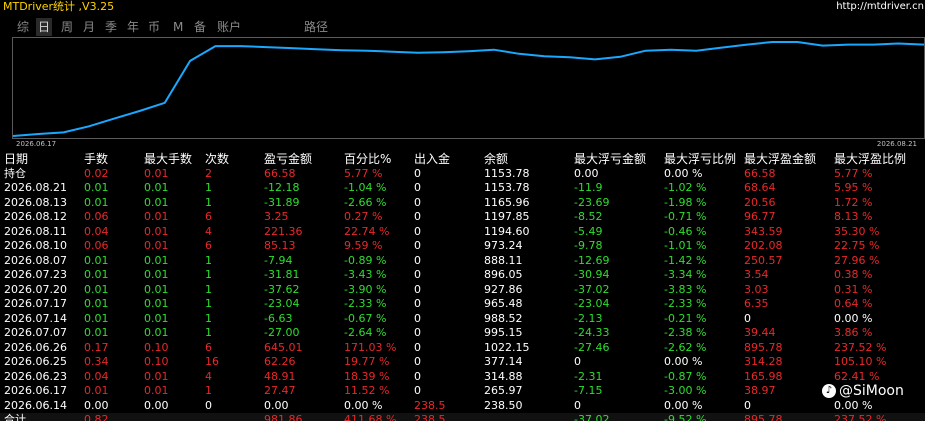  Describe the element at coordinates (685, 245) in the screenshot. I see `table-cell: -1.01 %` at that location.